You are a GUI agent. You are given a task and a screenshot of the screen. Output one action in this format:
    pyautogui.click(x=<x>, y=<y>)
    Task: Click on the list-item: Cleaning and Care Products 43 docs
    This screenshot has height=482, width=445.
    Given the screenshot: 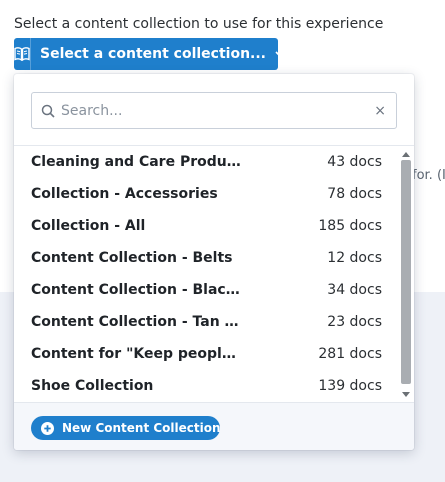 What is the action you would take?
    pyautogui.click(x=206, y=162)
    